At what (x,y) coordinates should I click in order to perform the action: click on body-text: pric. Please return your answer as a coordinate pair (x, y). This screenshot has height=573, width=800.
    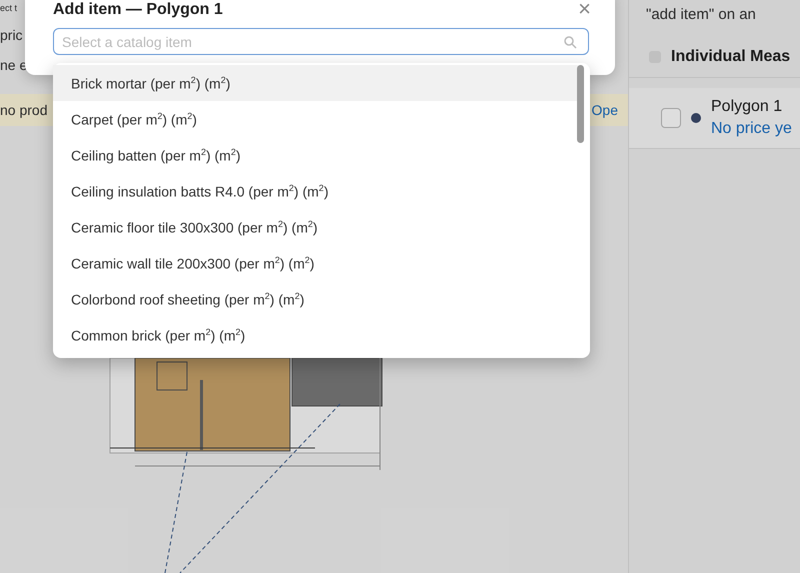
    Looking at the image, I should click on (11, 35).